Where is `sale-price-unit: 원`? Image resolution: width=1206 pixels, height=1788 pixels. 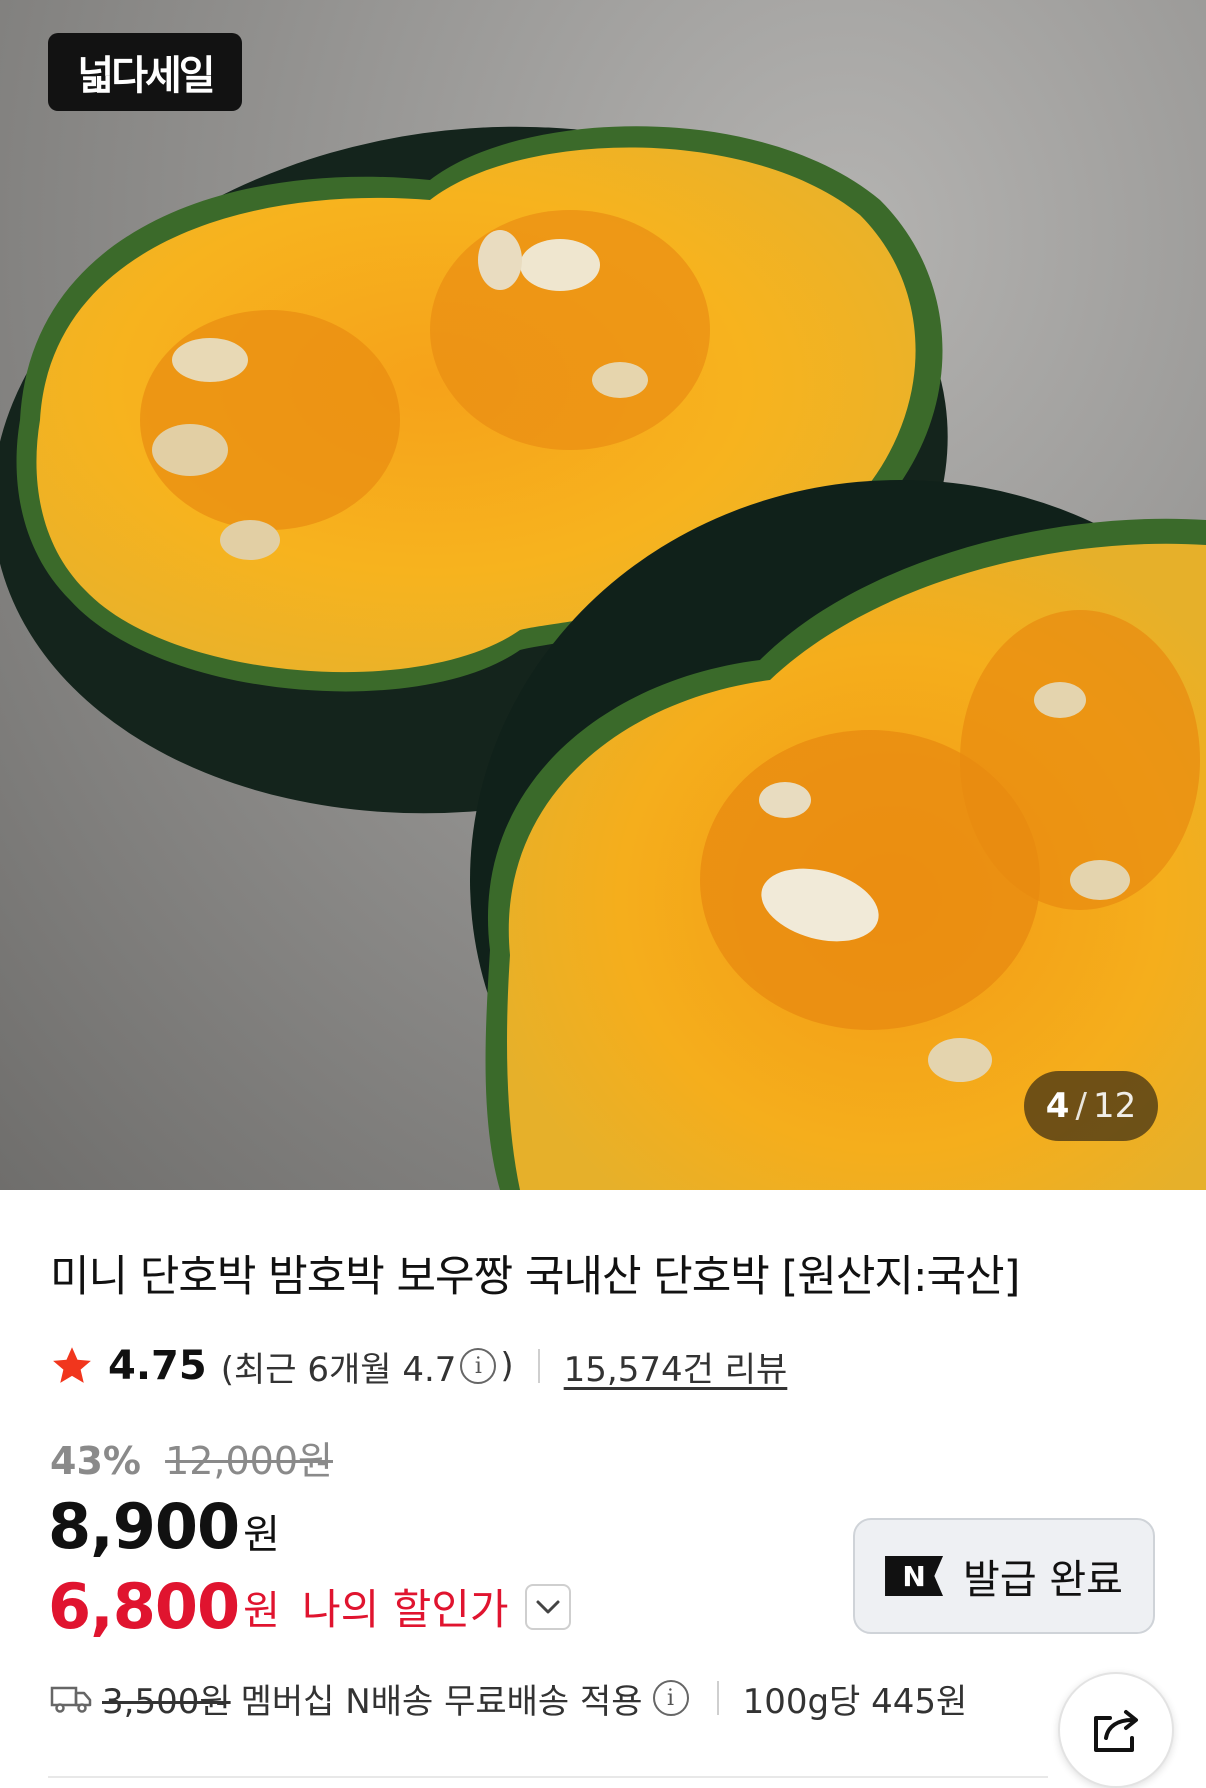
sale-price-unit: 원 is located at coordinates (261, 1535).